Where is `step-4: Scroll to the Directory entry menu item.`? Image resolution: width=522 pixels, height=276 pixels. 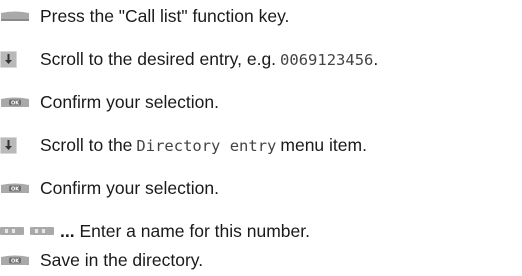
step-4: Scroll to the Directory entry menu item. is located at coordinates (183, 145).